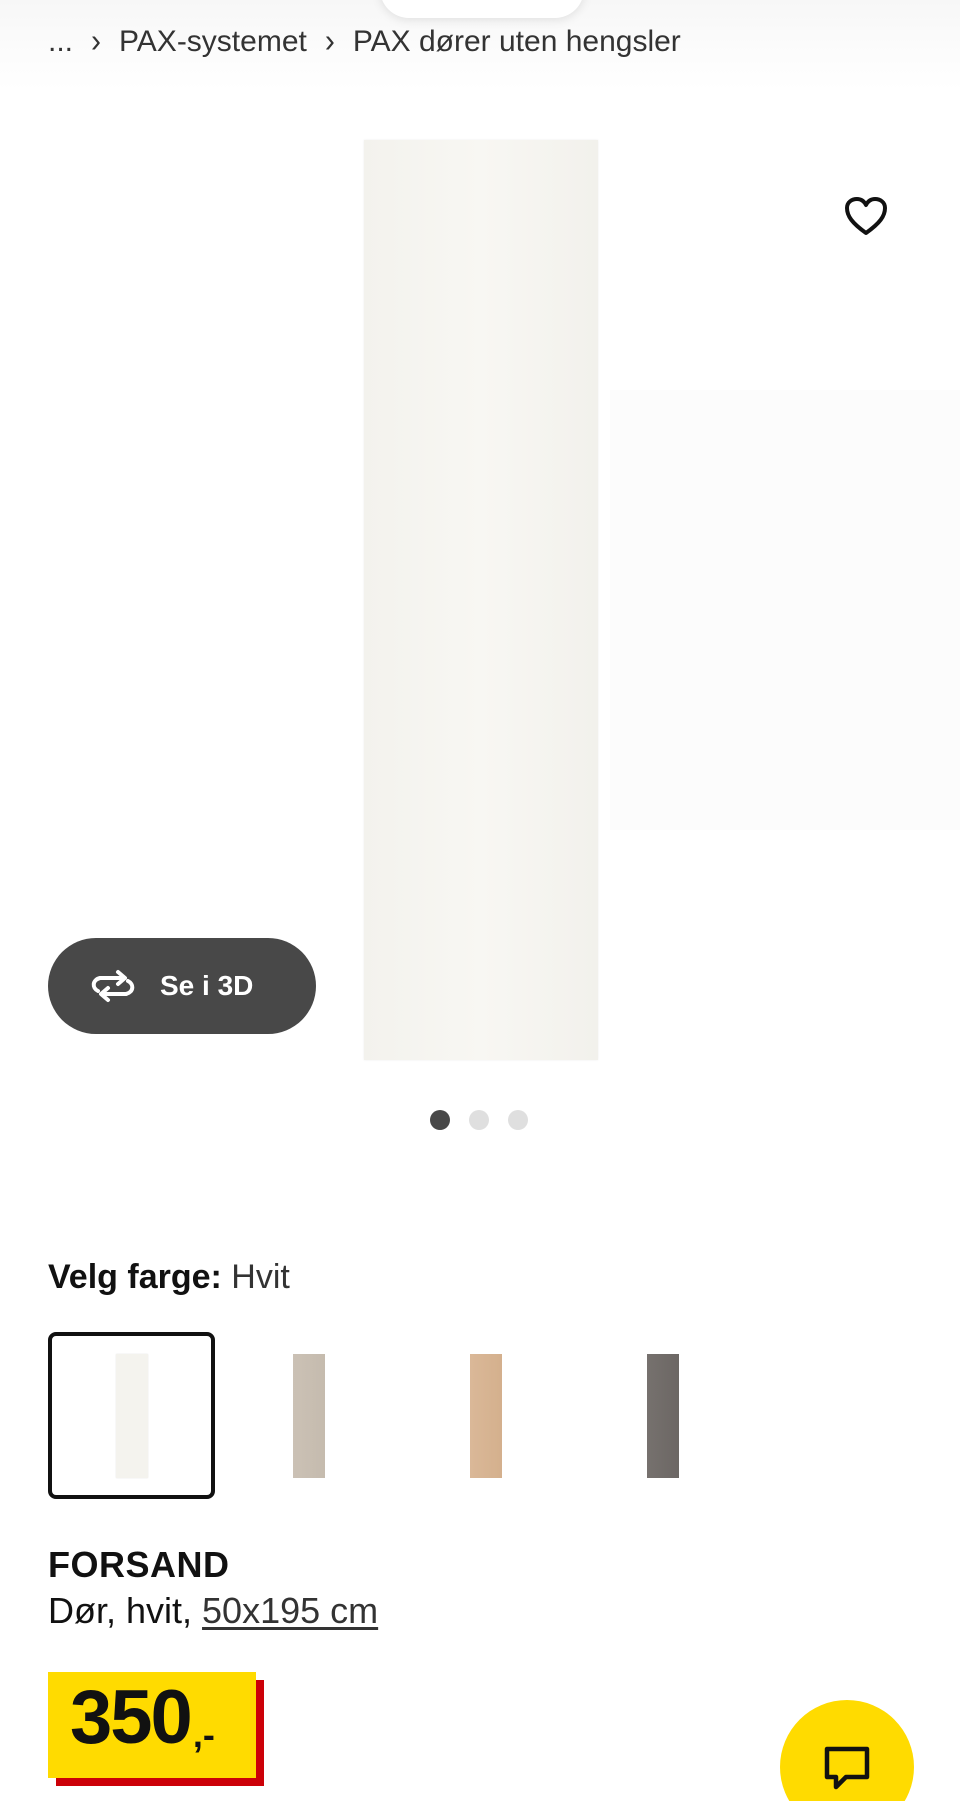 This screenshot has width=960, height=1801. Describe the element at coordinates (481, 600) in the screenshot. I see `product-image` at that location.